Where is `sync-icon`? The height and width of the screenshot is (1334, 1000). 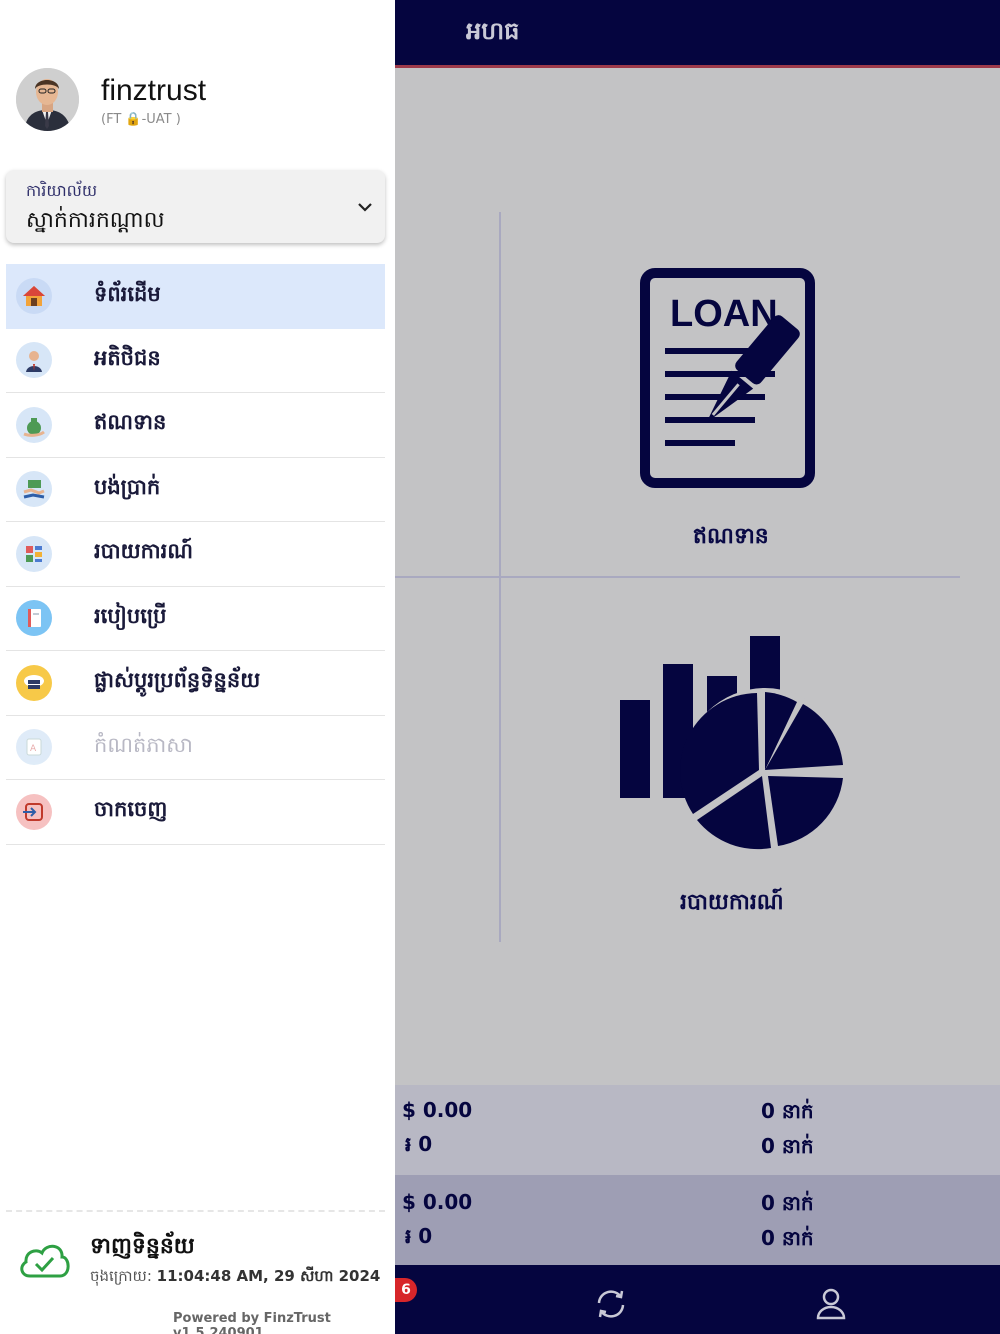 sync-icon is located at coordinates (611, 1304).